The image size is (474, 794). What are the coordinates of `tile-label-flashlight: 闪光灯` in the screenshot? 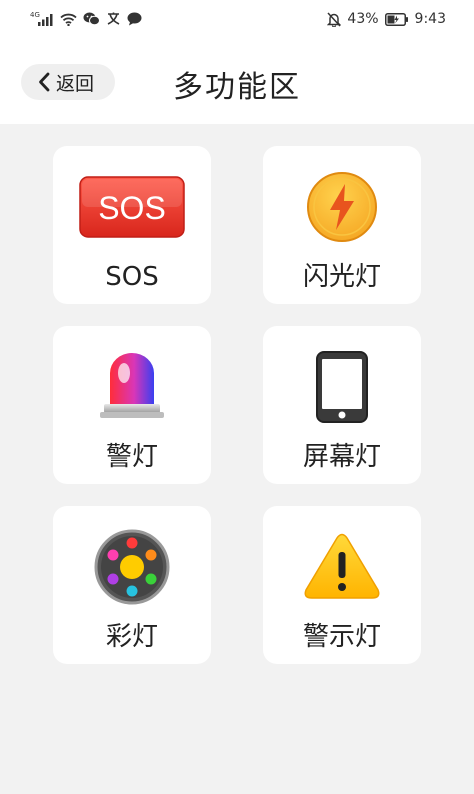 It's located at (341, 277).